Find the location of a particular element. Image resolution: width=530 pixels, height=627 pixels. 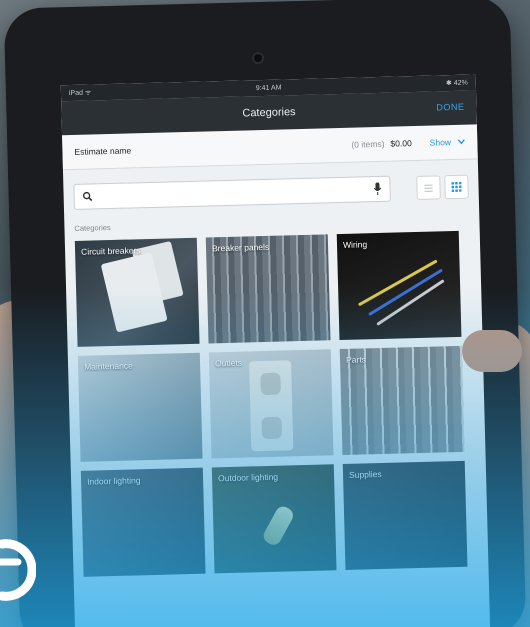

category-label: Maintenance is located at coordinates (108, 366).